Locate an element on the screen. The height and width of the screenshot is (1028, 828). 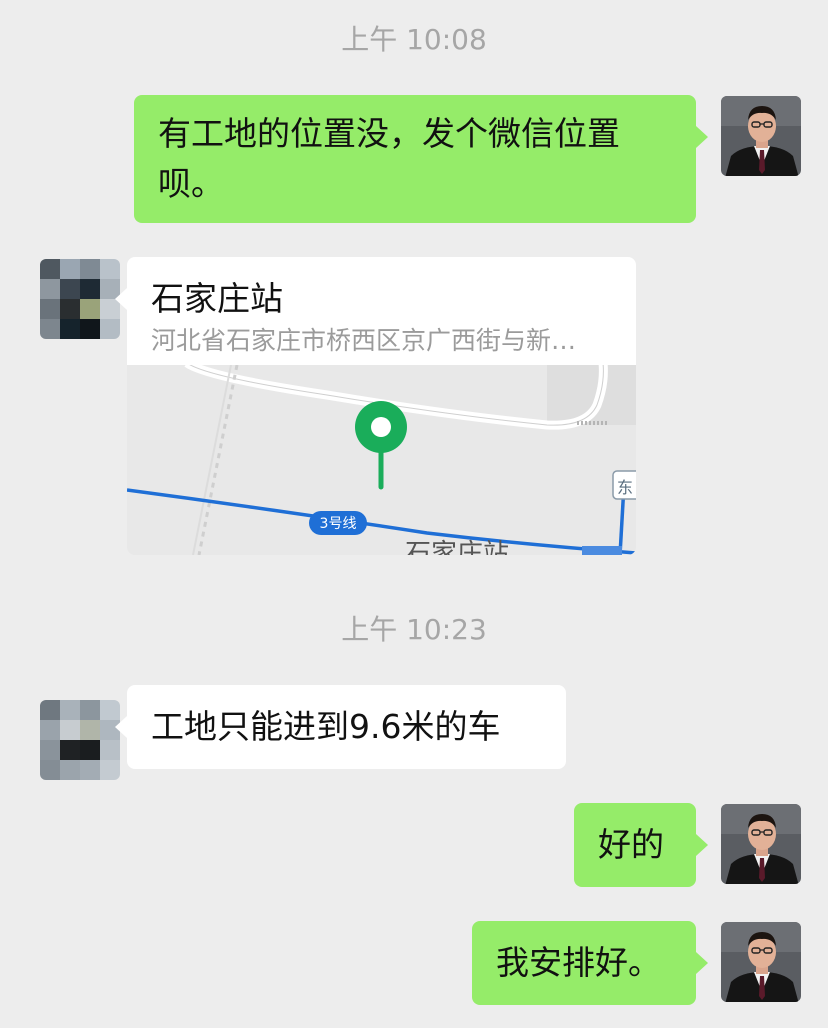
message-text: 我安排好。 is located at coordinates (578, 962).